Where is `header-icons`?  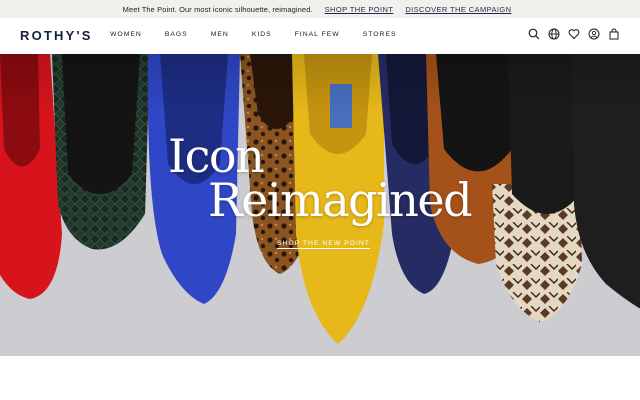
header-icons is located at coordinates (570, 34).